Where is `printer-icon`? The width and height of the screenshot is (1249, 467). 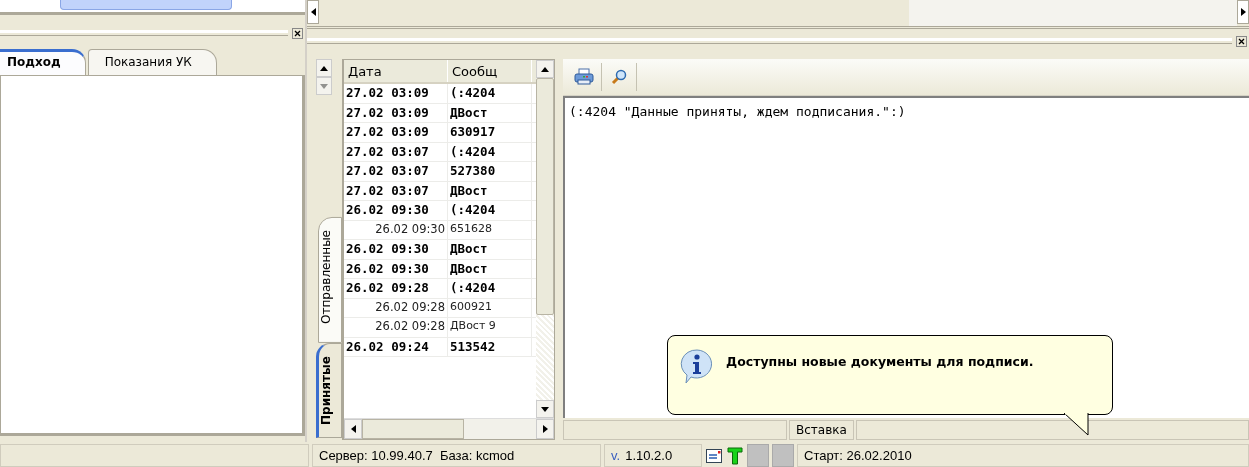
printer-icon is located at coordinates (584, 77).